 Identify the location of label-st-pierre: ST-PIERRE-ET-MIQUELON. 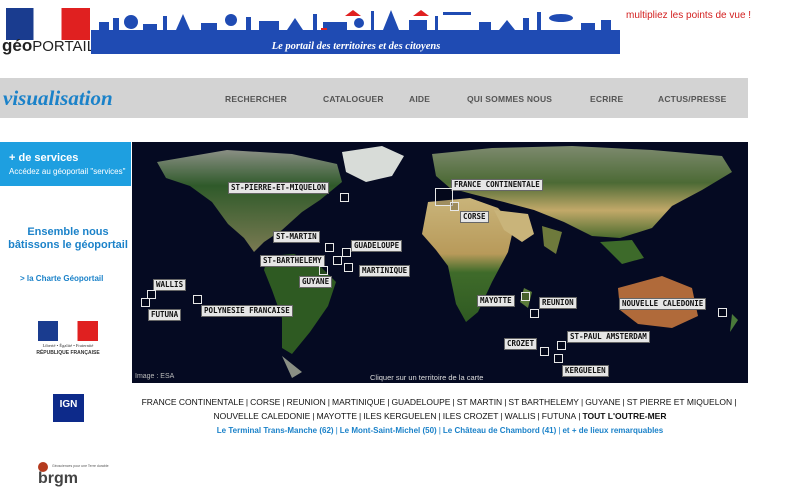
(278, 188).